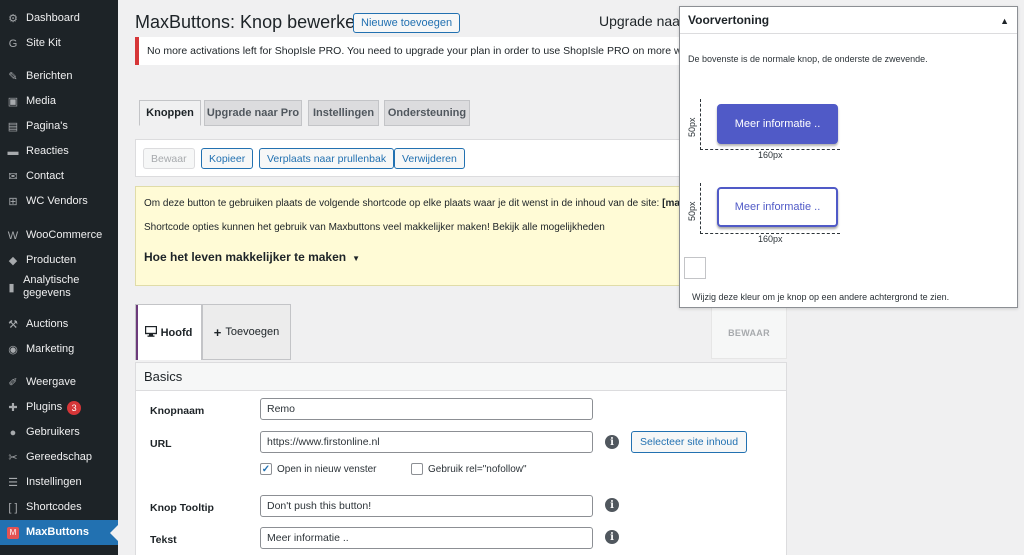  What do you see at coordinates (642, 21) in the screenshot?
I see `upgrade-link: Upgrade naar` at bounding box center [642, 21].